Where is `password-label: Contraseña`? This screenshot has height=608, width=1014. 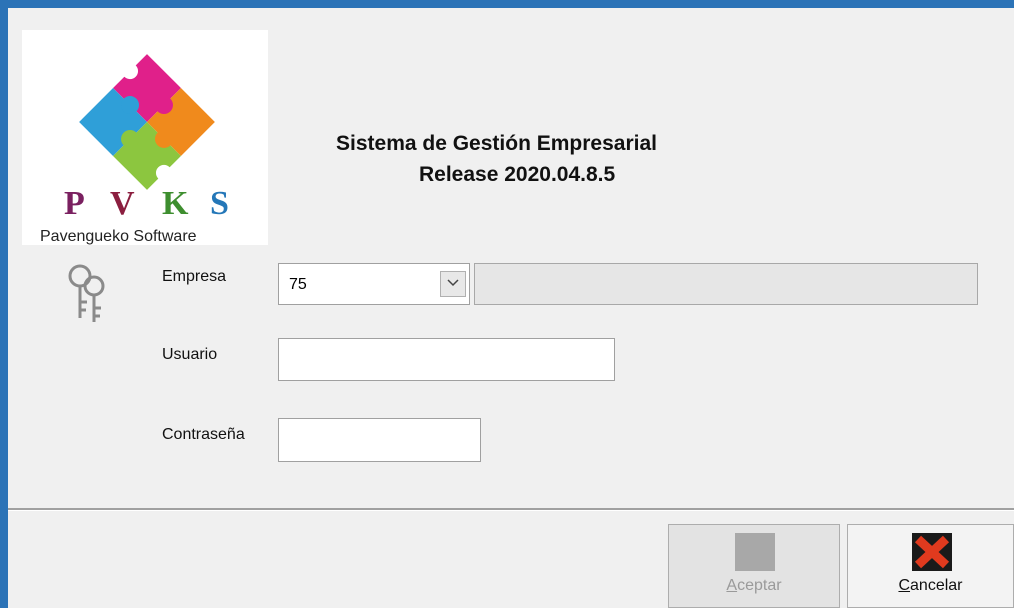
password-label: Contraseña is located at coordinates (203, 434).